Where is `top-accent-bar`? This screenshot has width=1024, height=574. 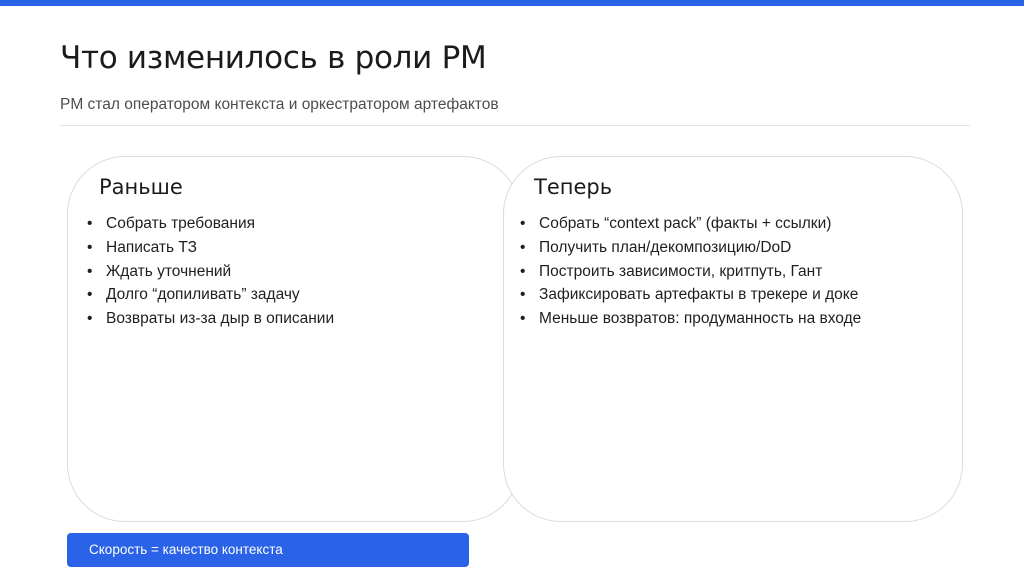 top-accent-bar is located at coordinates (512, 3).